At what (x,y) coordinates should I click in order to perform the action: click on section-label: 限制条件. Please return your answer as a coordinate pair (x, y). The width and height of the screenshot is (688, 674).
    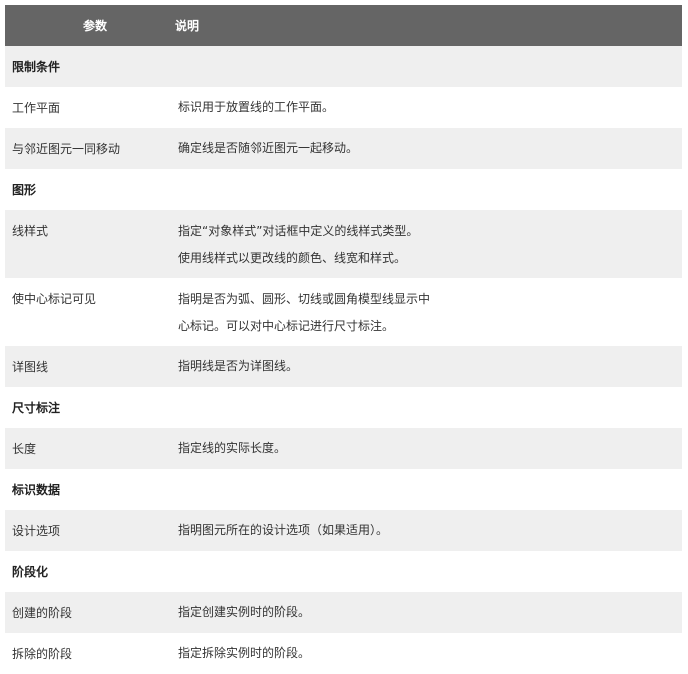
    Looking at the image, I should click on (36, 67).